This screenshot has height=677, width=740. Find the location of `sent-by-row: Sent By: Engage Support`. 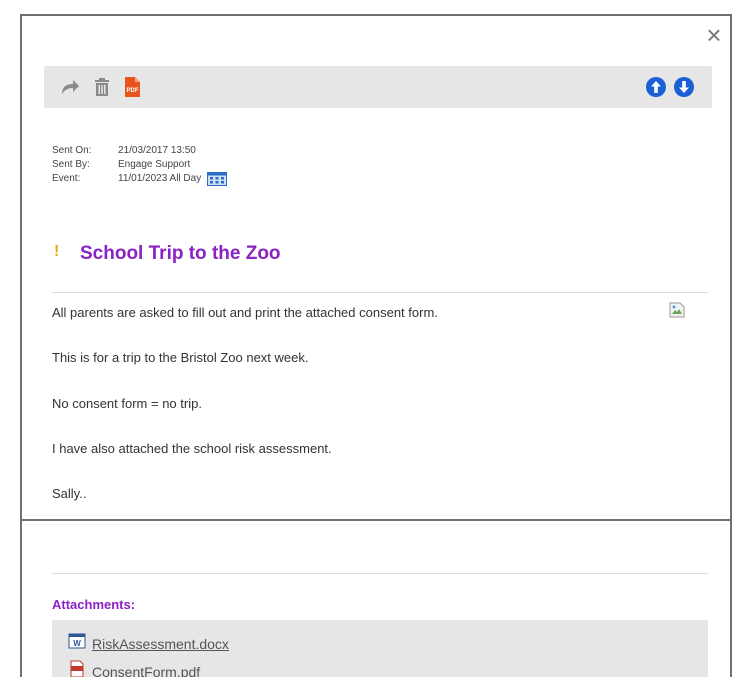

sent-by-row: Sent By: Engage Support is located at coordinates (139, 165).